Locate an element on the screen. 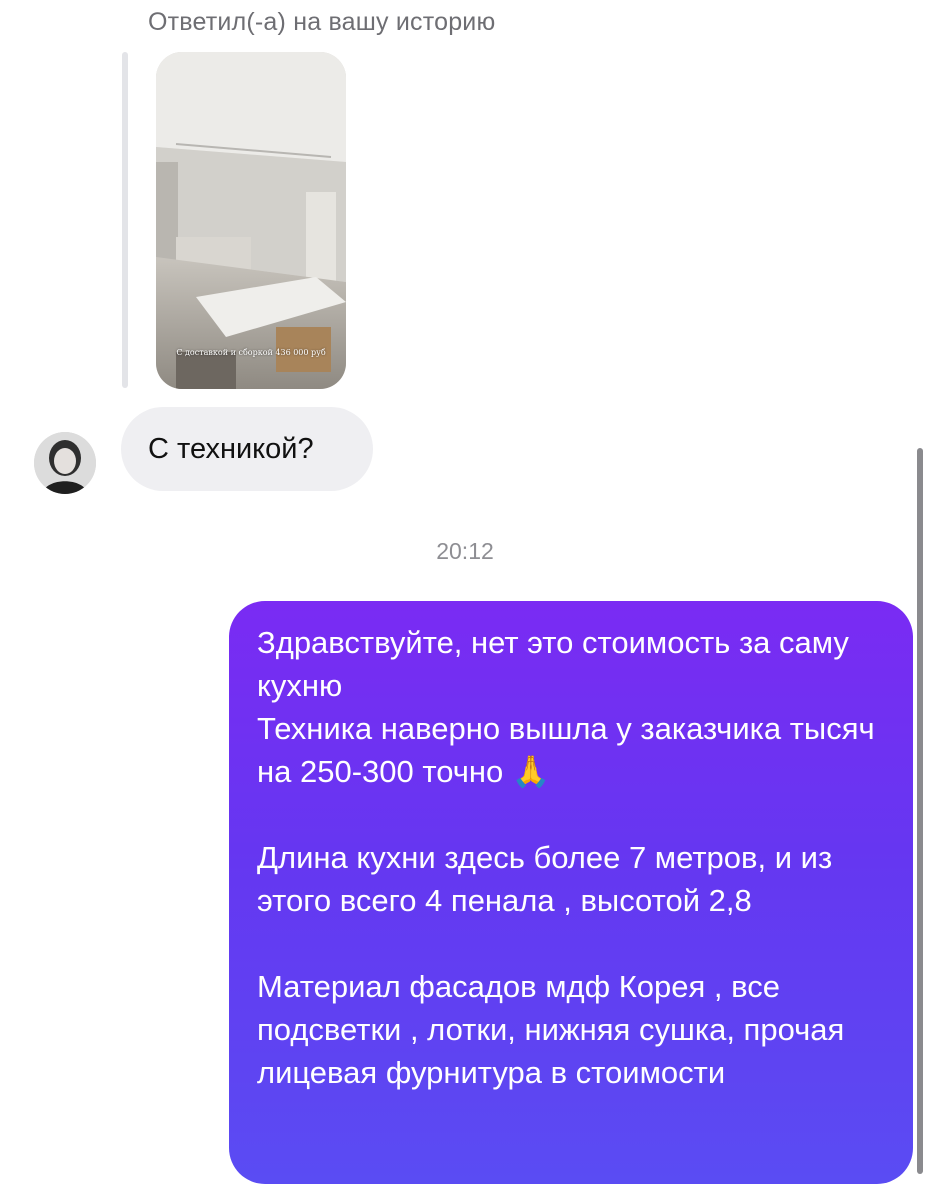 Image resolution: width=930 pixels, height=1200 pixels. avatar-photo-icon is located at coordinates (65, 463).